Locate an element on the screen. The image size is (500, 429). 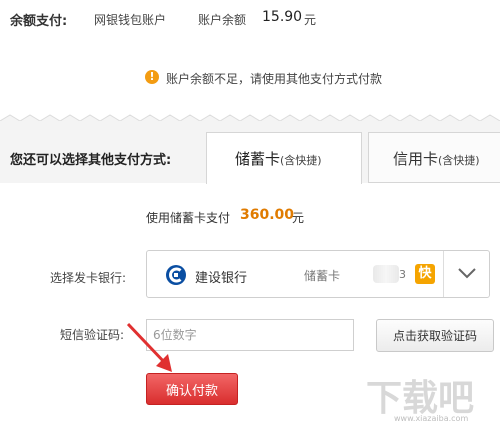
tab-debit-card: 储蓄卡(含快捷) is located at coordinates (284, 158).